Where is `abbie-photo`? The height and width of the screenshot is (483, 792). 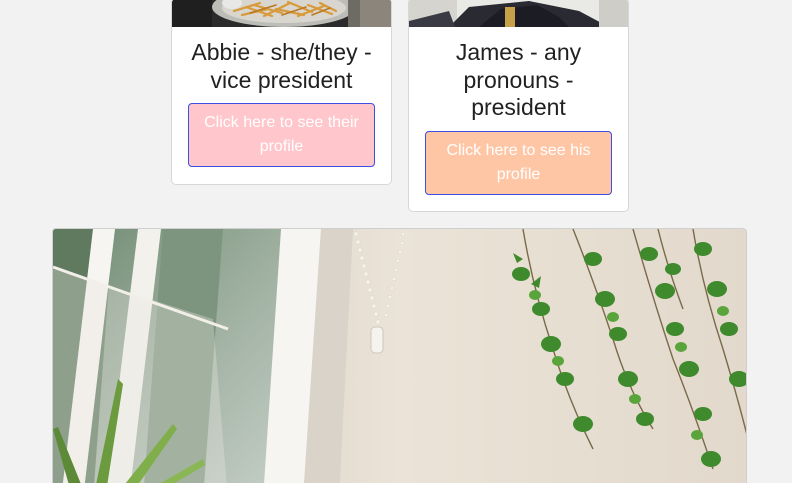 abbie-photo is located at coordinates (281, 13).